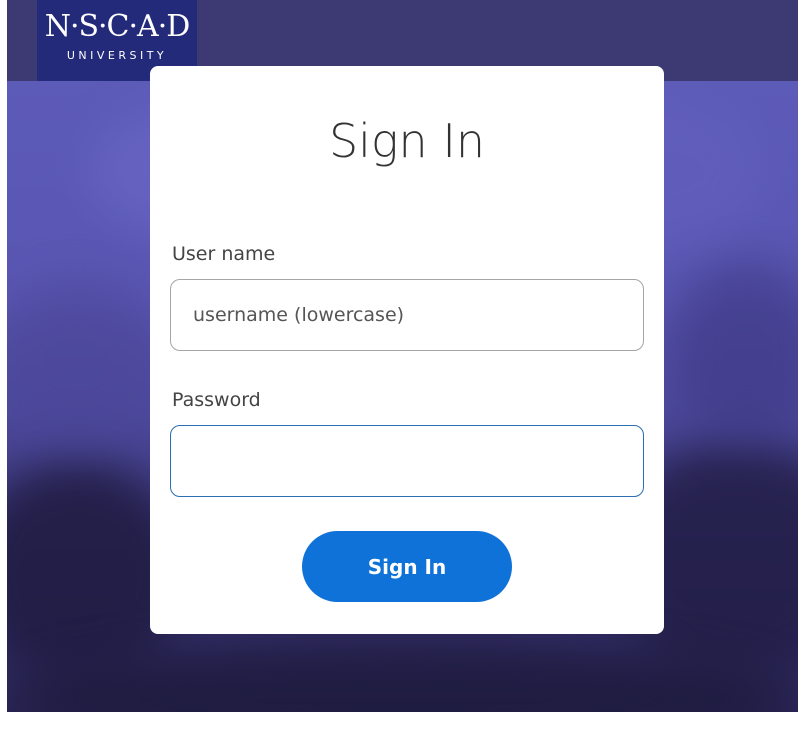 This screenshot has width=798, height=740. I want to click on password-input, so click(407, 461).